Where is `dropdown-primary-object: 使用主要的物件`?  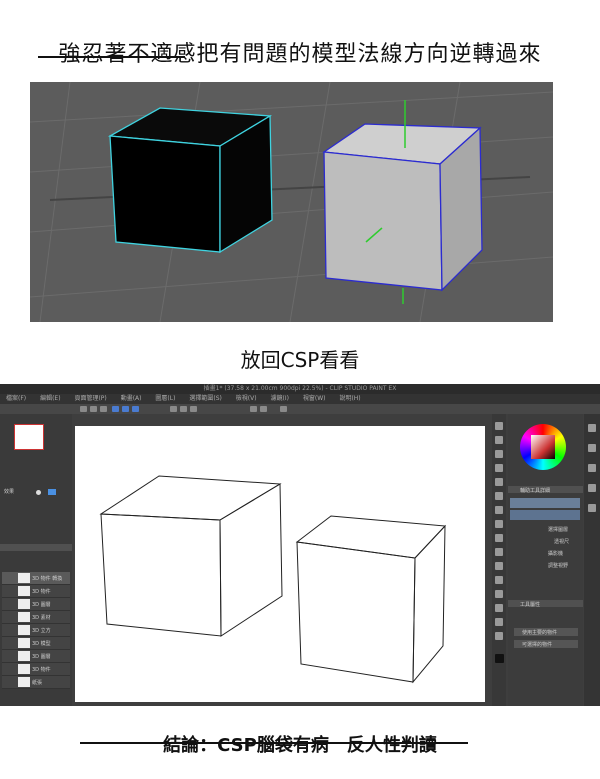
dropdown-primary-object: 使用主要的物件 is located at coordinates (546, 632).